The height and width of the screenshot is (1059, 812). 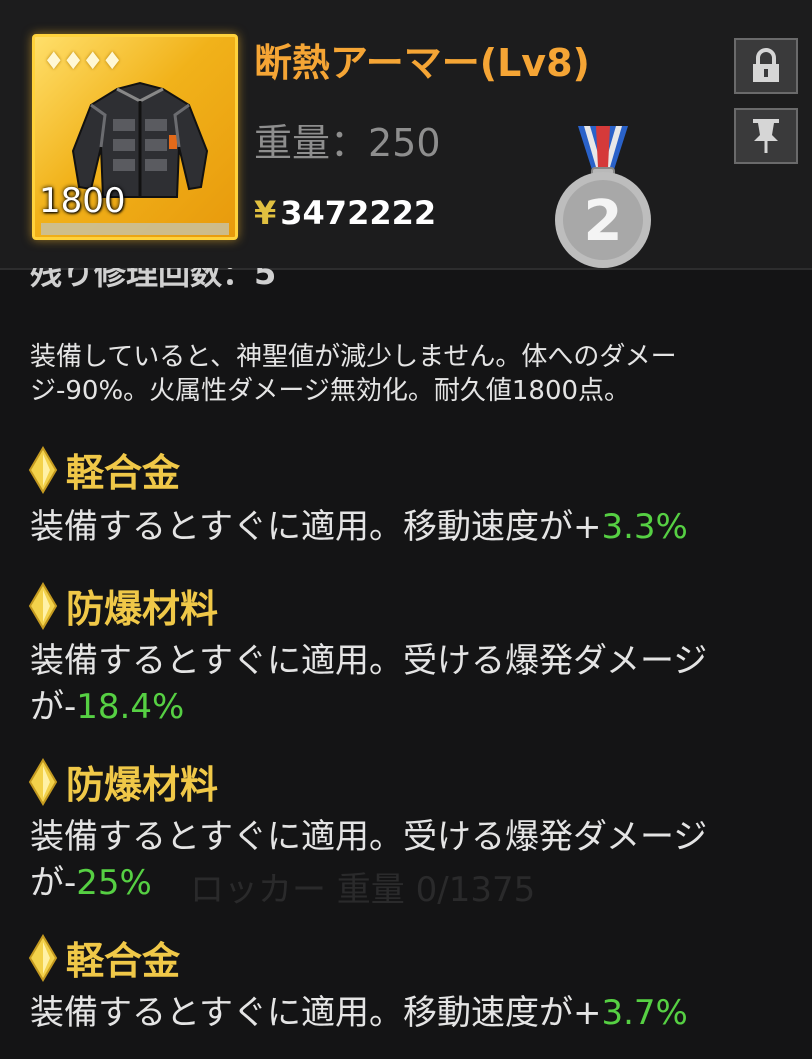 I want to click on yen-symbol: ¥, so click(x=265, y=213).